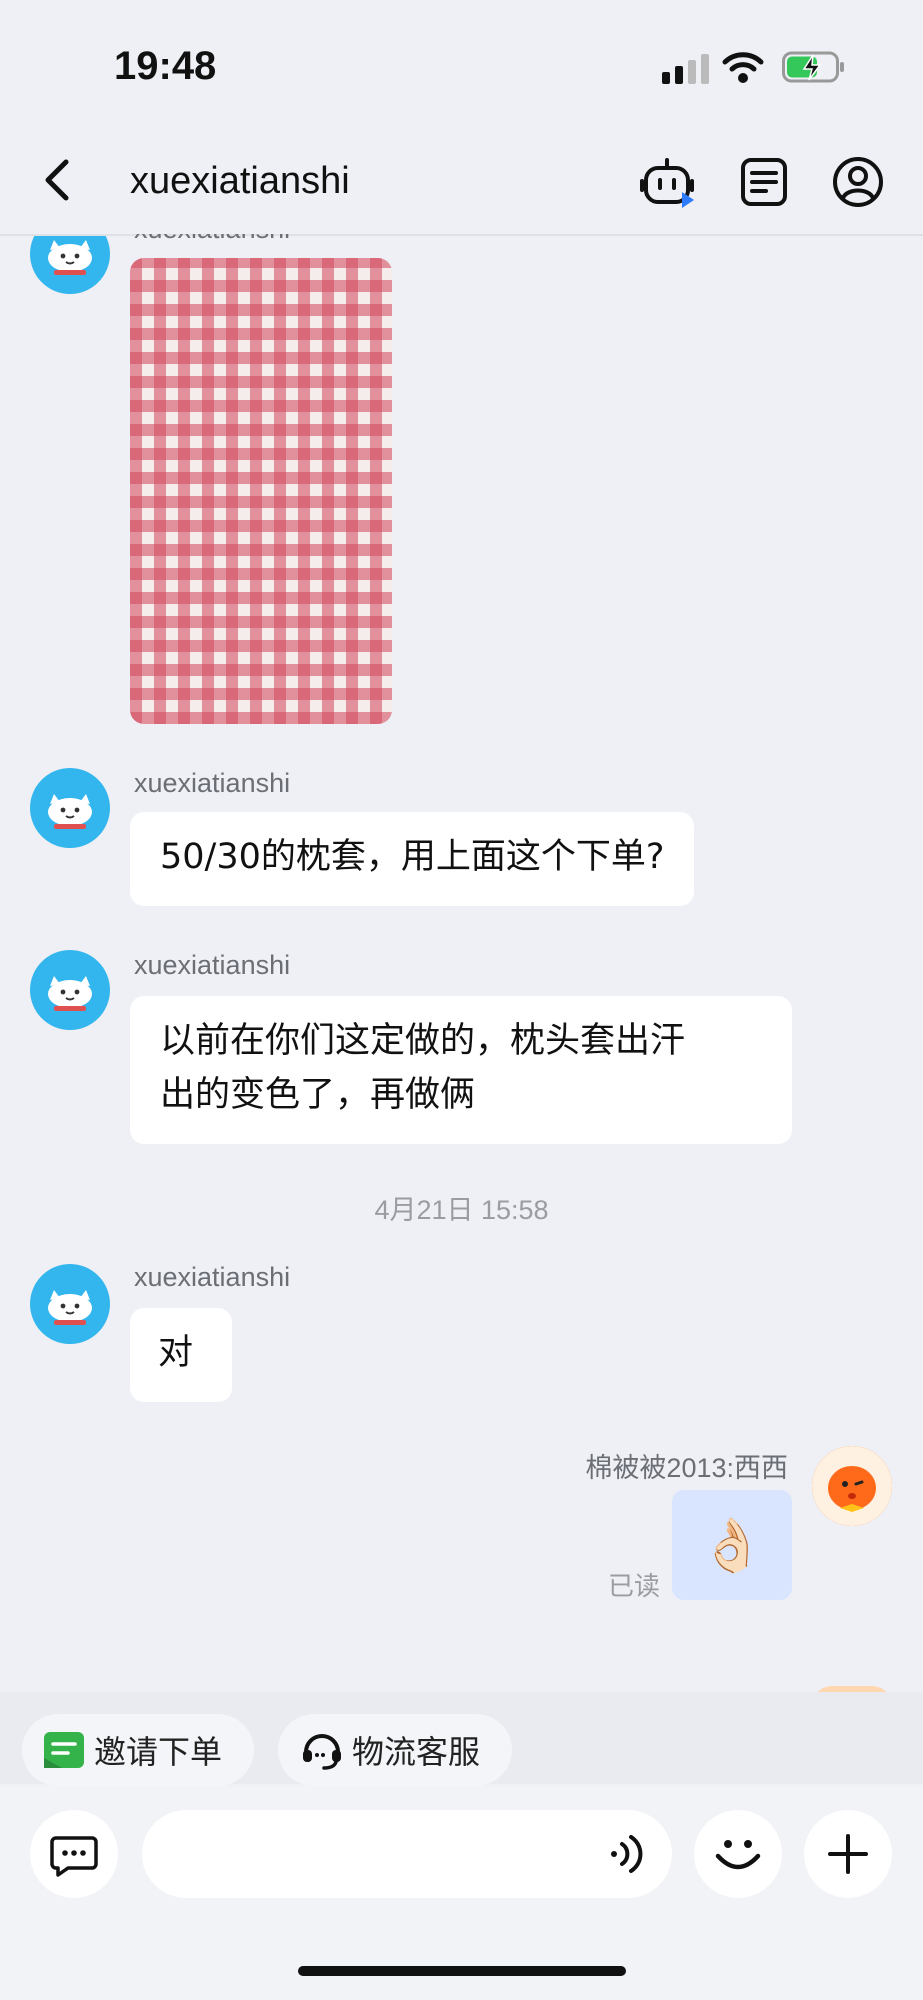  I want to click on message-line: 以前在你们这定做的，枕头套出汗, so click(423, 1041).